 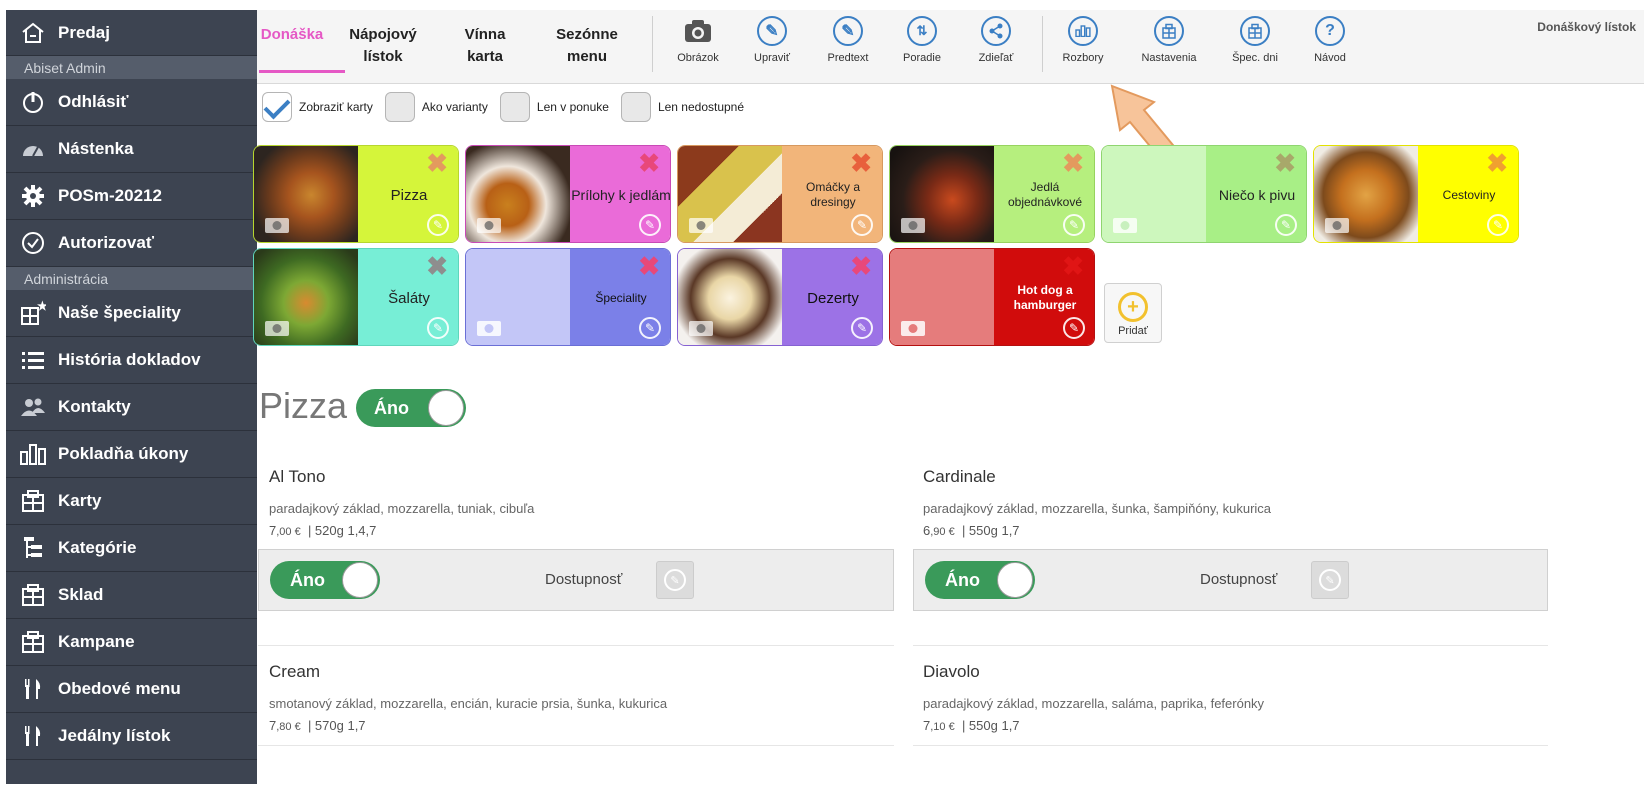 What do you see at coordinates (780, 194) in the screenshot?
I see `category-card-omacky: Omáčky a dresingy ✖ ✎` at bounding box center [780, 194].